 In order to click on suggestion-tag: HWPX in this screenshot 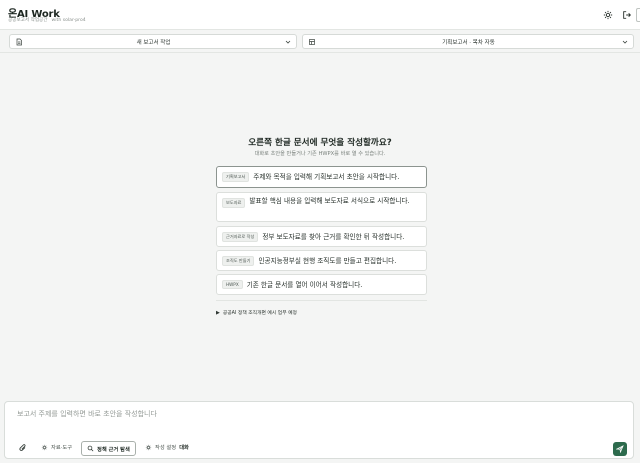, I will do `click(232, 284)`.